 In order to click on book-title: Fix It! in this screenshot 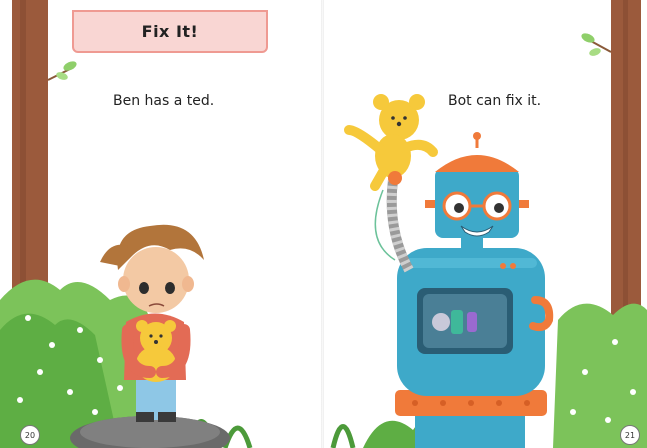, I will do `click(170, 31)`.